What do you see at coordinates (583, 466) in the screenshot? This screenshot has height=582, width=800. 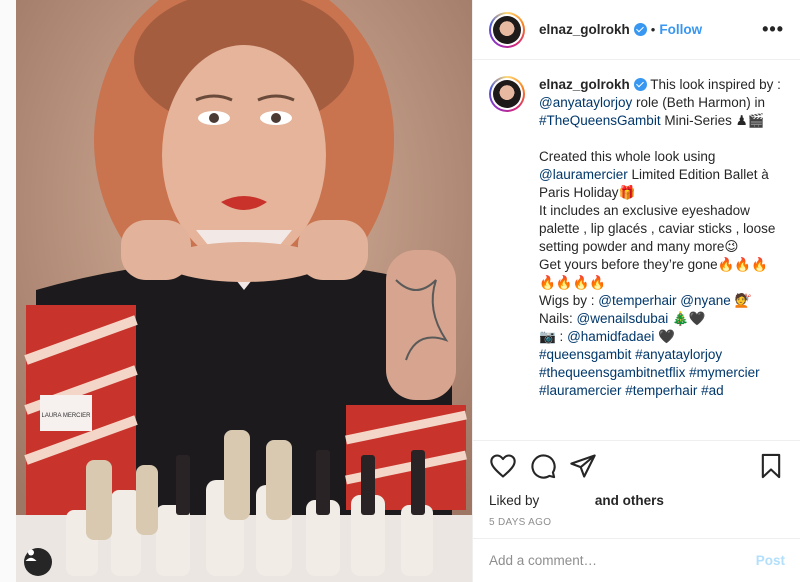 I see `share-icon` at bounding box center [583, 466].